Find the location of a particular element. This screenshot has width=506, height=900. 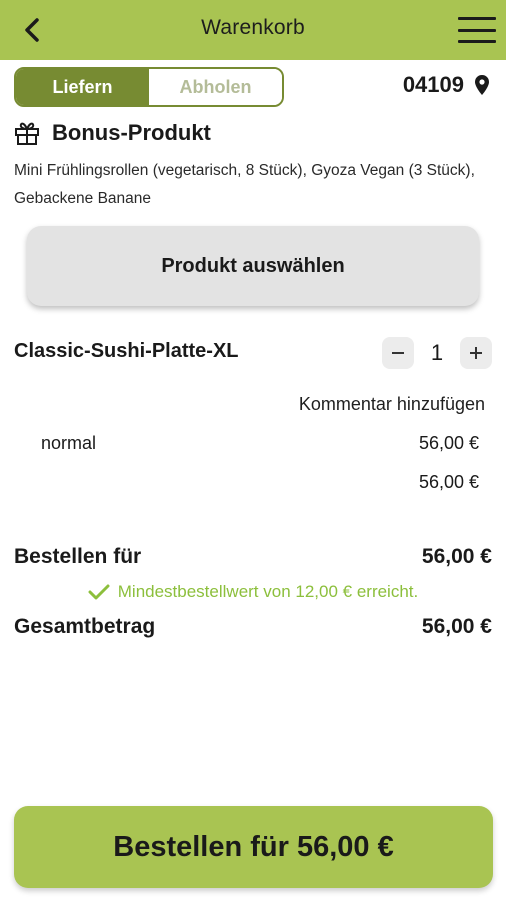

tab-liefern: Liefern is located at coordinates (82, 87).